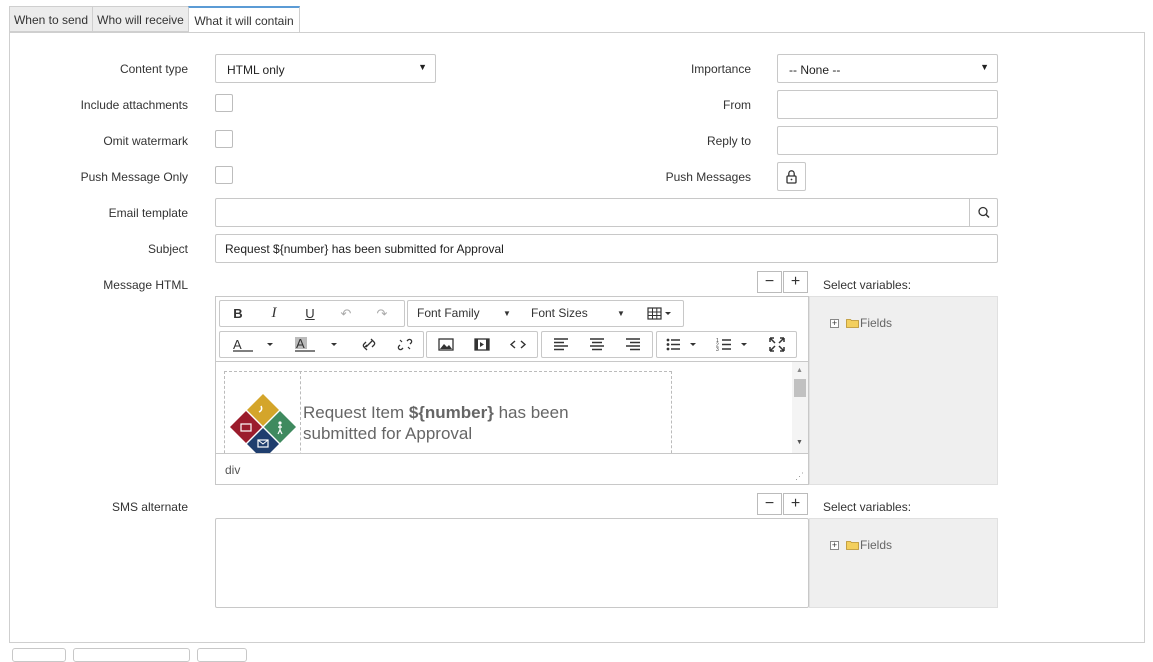 The width and height of the screenshot is (1153, 662). Describe the element at coordinates (720, 69) in the screenshot. I see `importance-label: Importance` at that location.